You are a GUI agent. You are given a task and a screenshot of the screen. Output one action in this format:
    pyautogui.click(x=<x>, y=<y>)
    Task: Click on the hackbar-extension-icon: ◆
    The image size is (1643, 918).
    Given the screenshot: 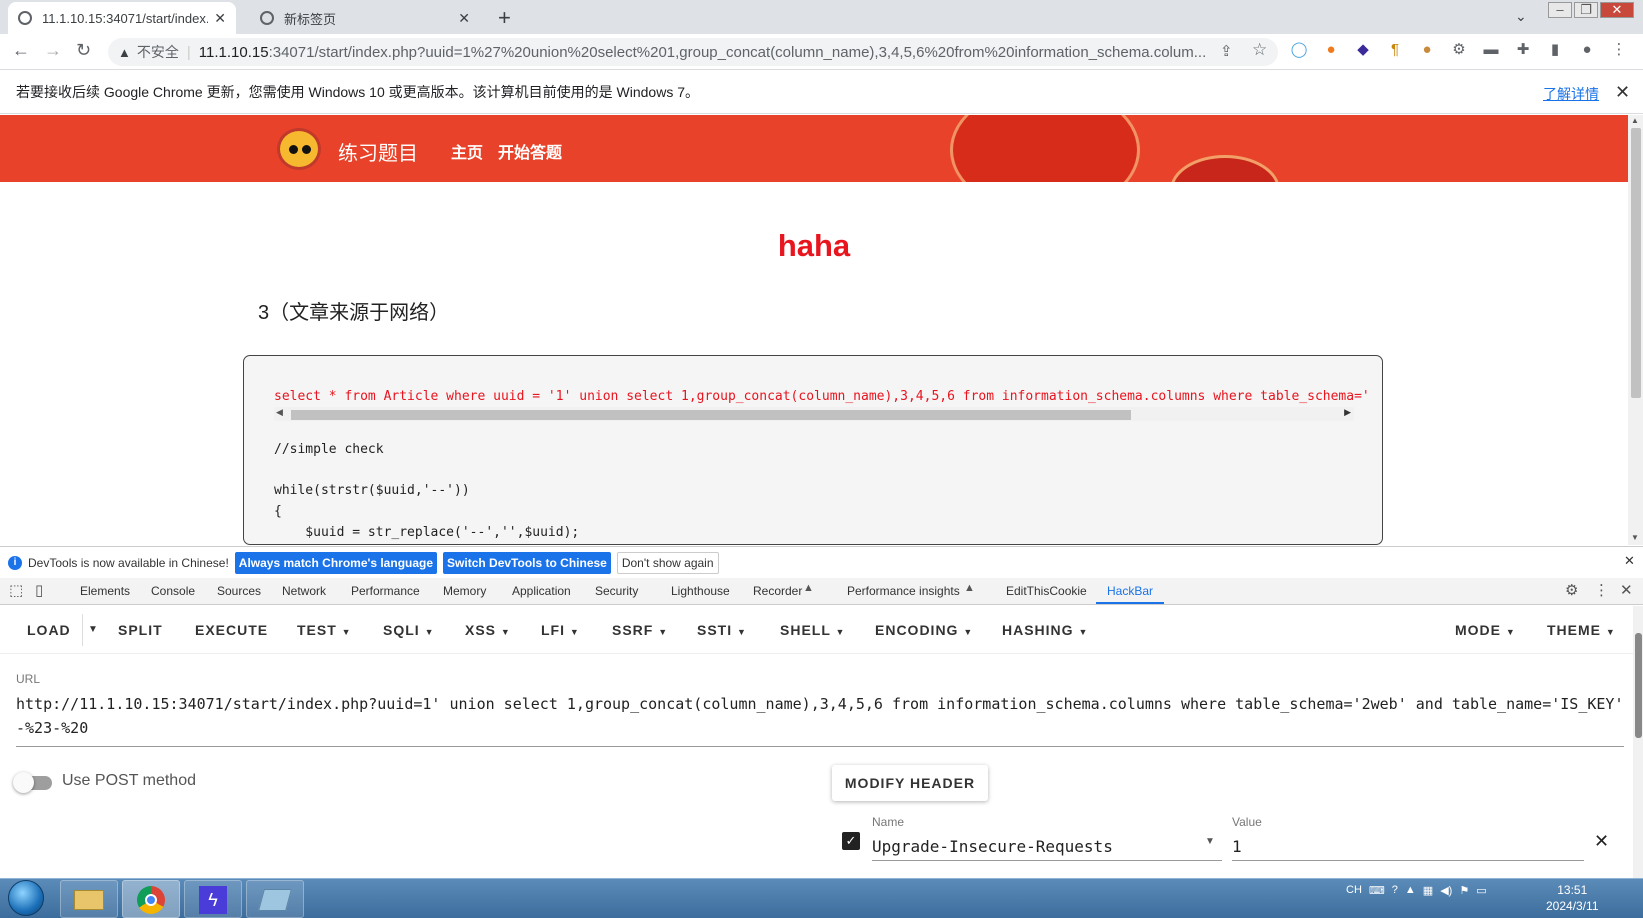 What is the action you would take?
    pyautogui.click(x=1363, y=49)
    